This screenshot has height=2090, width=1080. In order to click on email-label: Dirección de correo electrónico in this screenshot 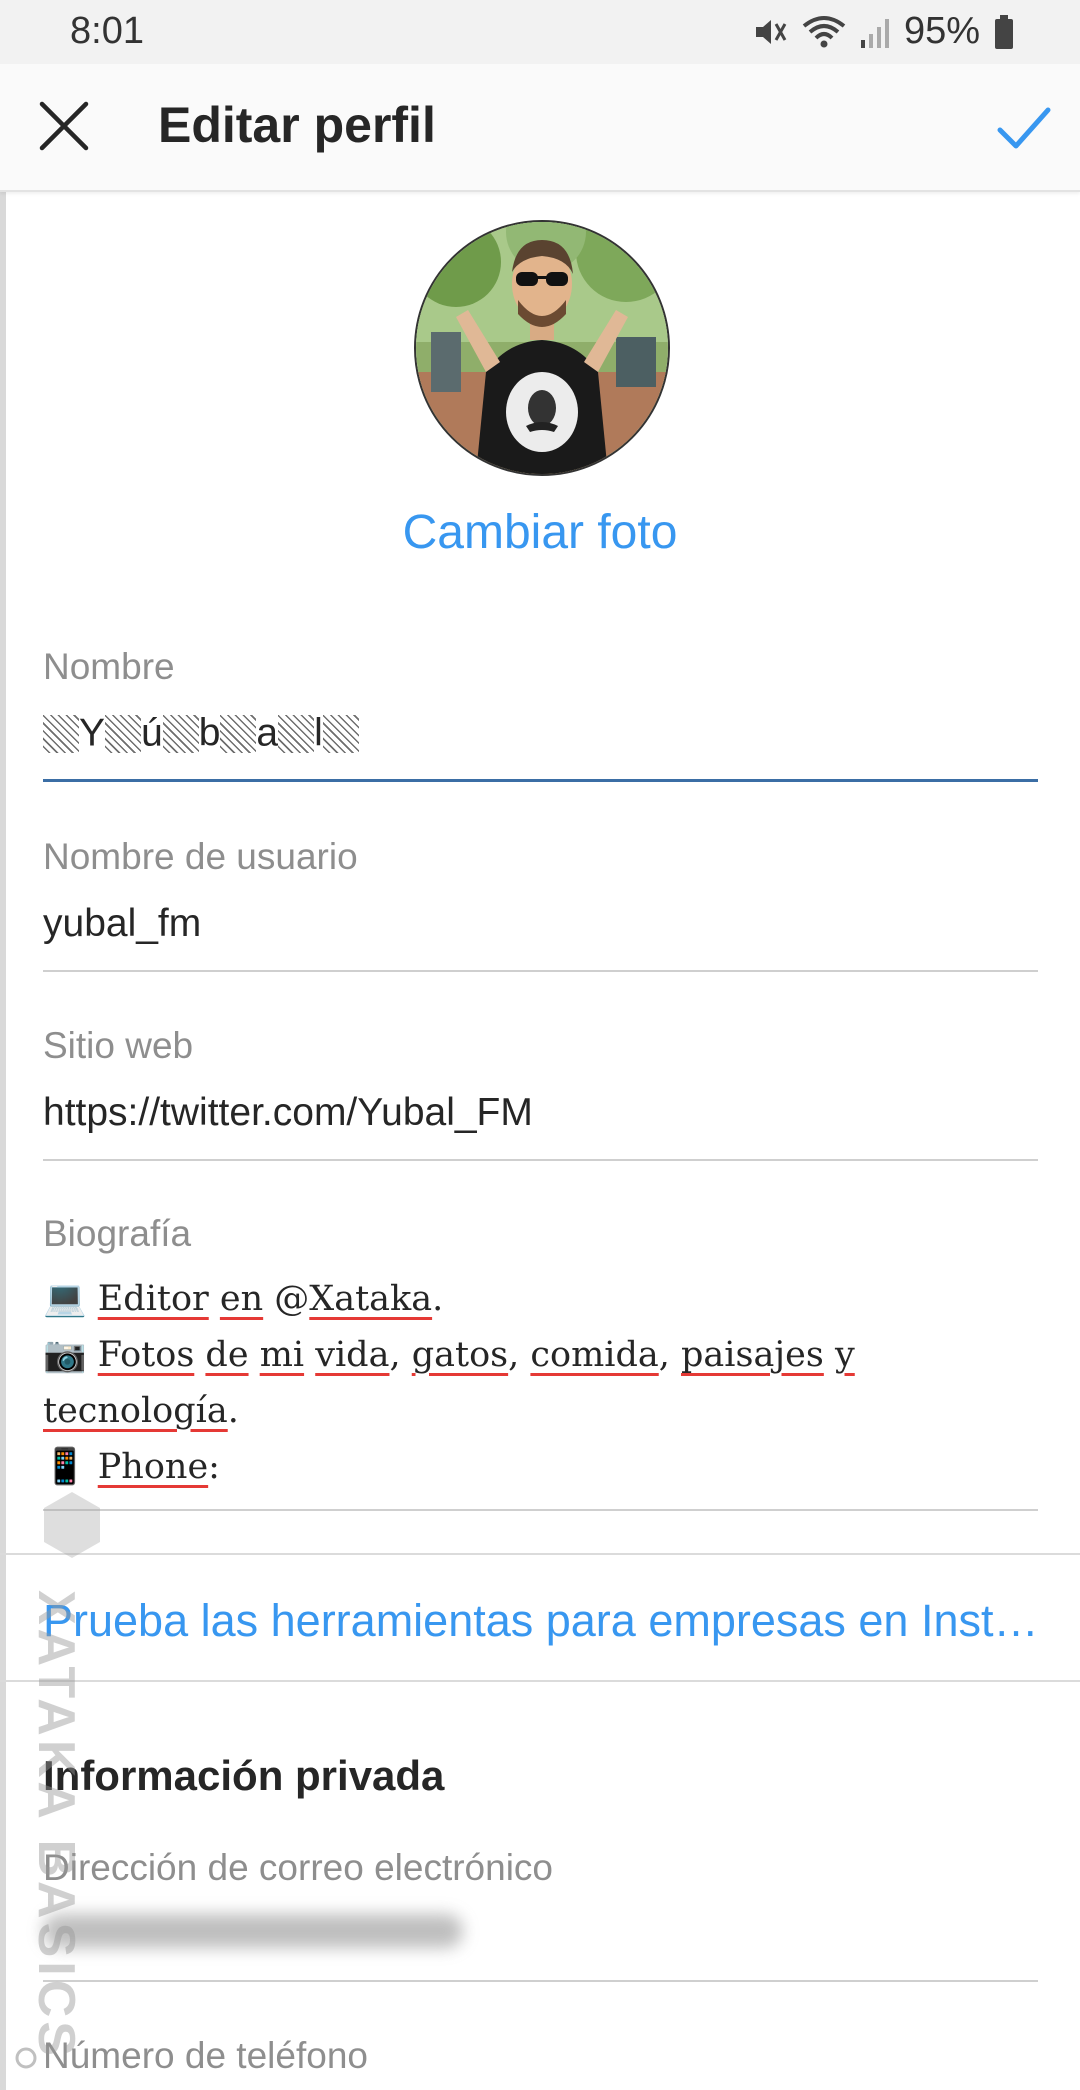, I will do `click(298, 1867)`.